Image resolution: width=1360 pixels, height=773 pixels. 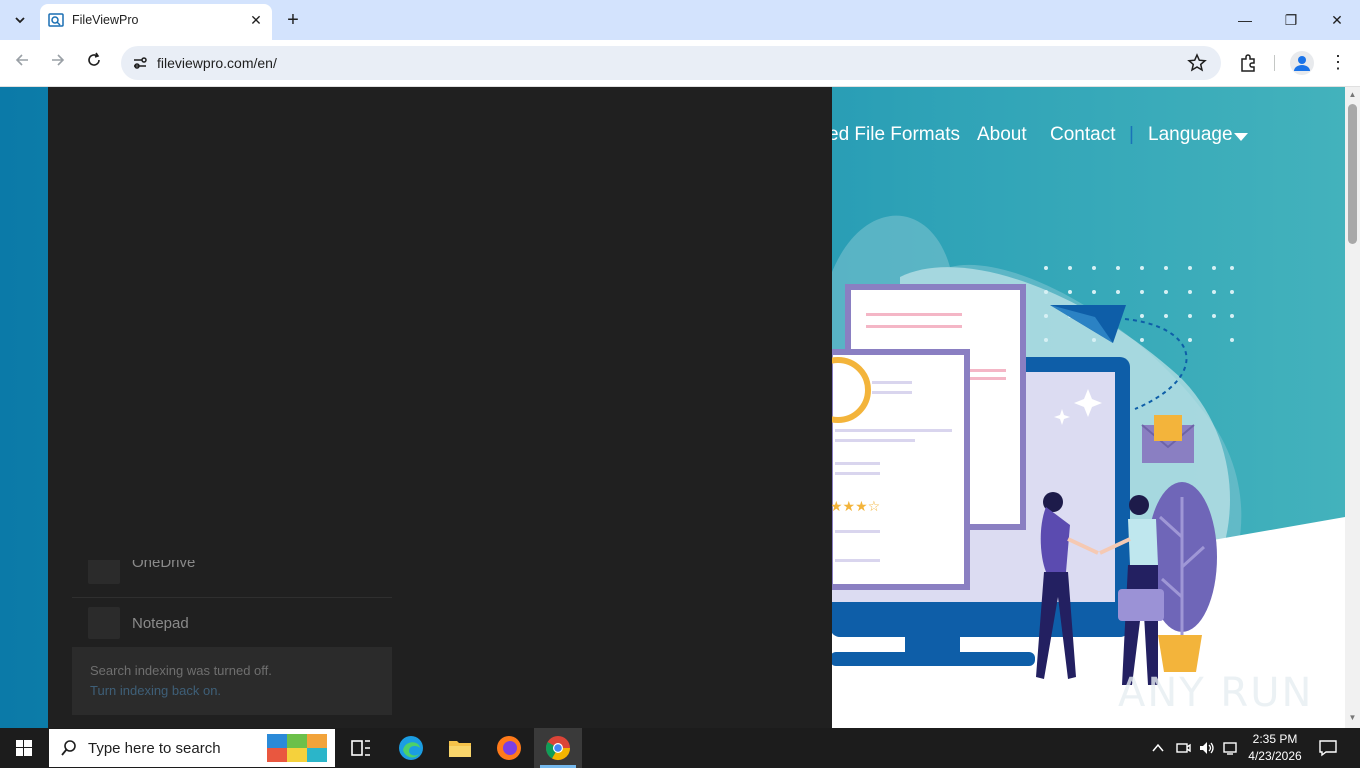 I want to click on browser-menu-icon: ⋮, so click(x=1338, y=63).